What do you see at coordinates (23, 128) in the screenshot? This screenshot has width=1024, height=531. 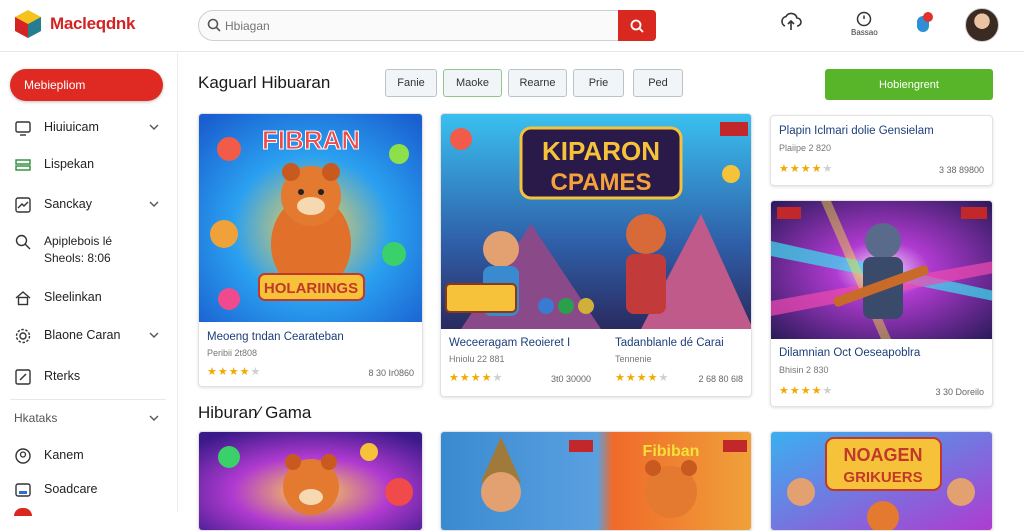 I see `monitor-icon` at bounding box center [23, 128].